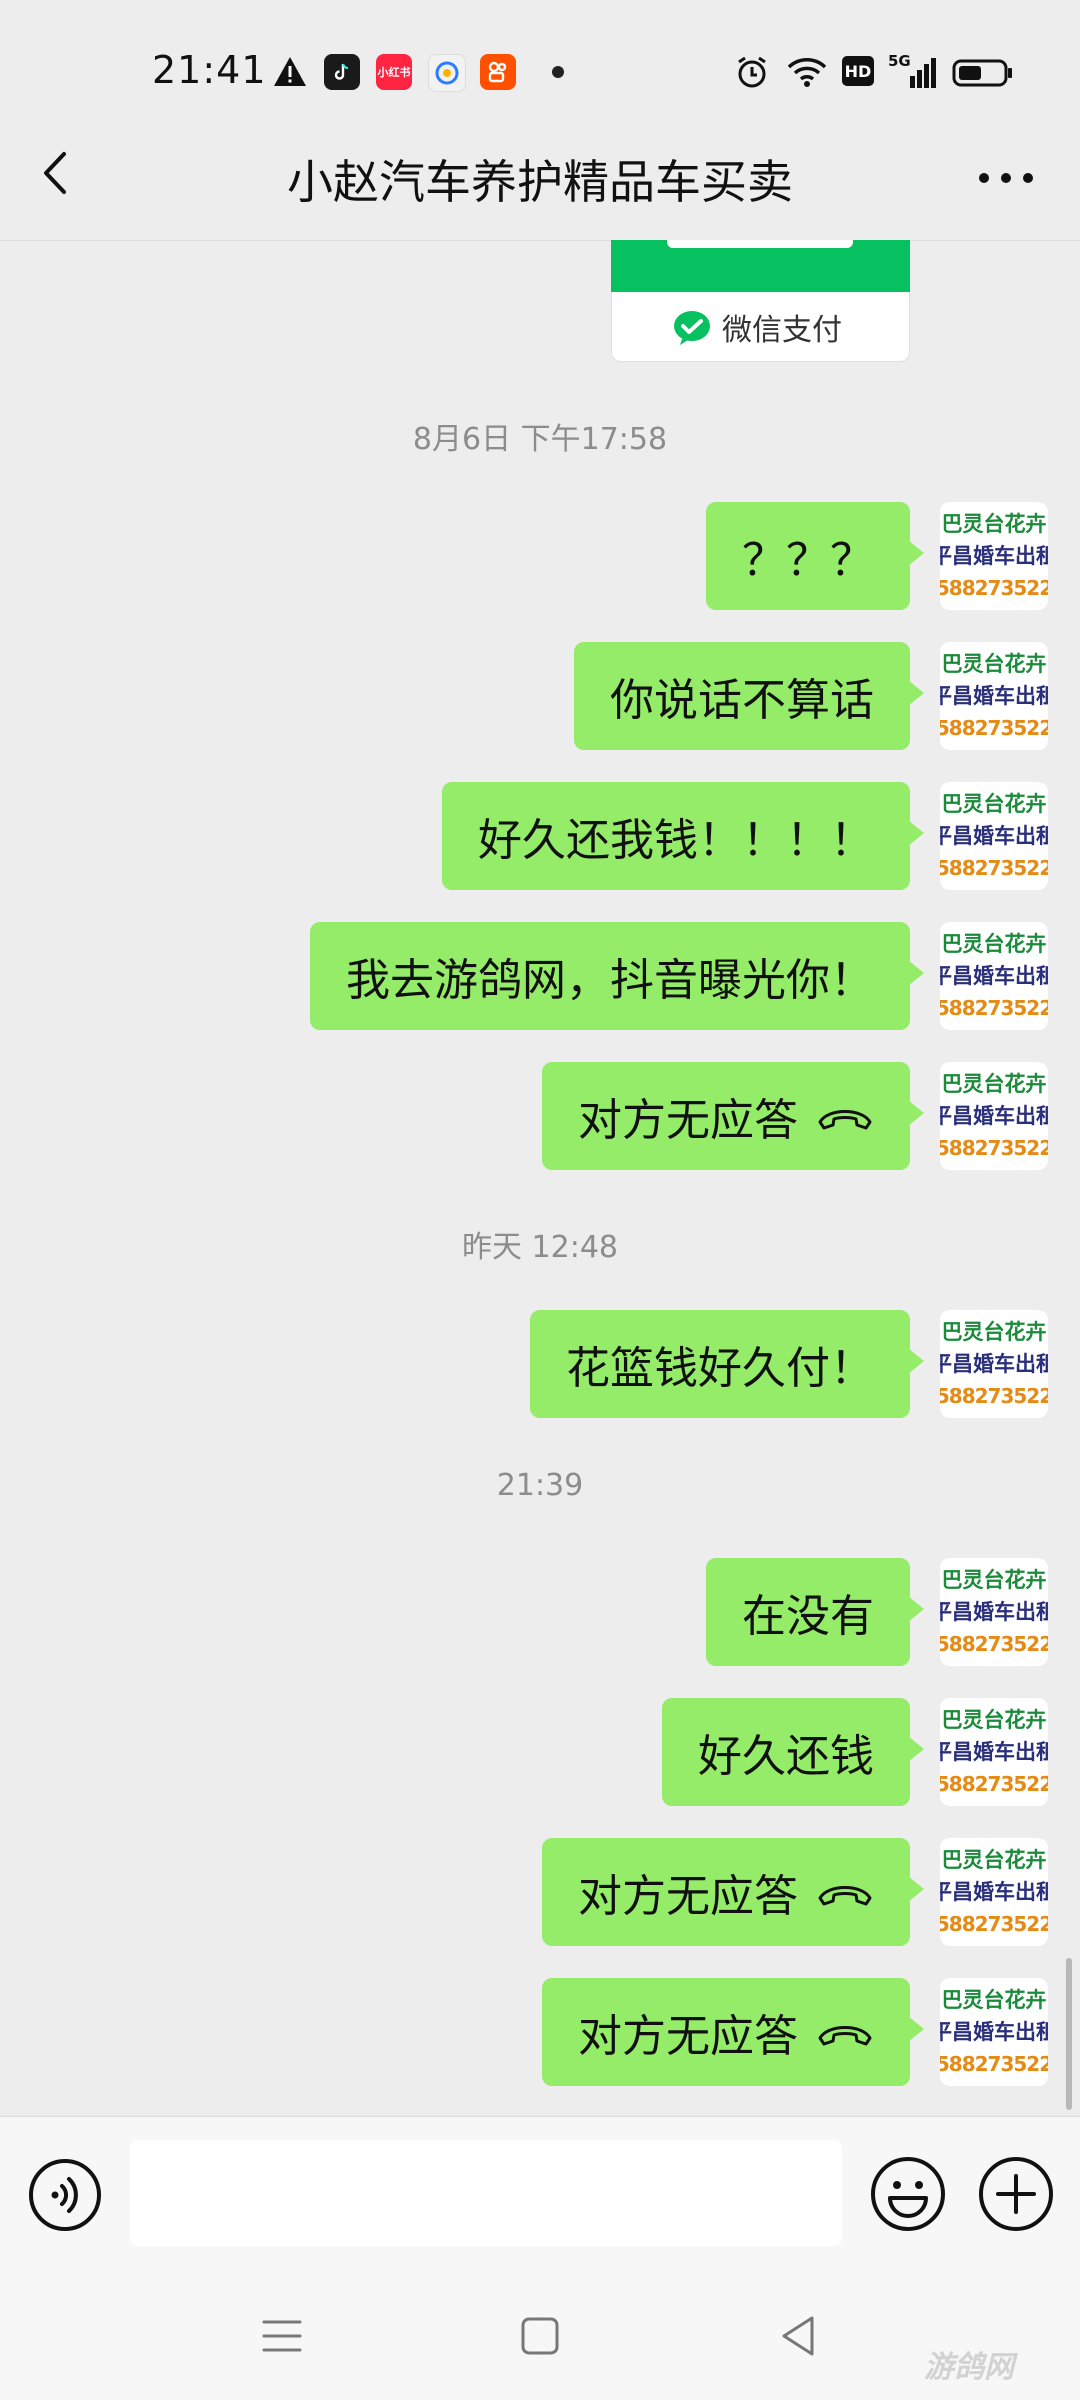 The image size is (1080, 2400). I want to click on voice-input-icon, so click(65, 2195).